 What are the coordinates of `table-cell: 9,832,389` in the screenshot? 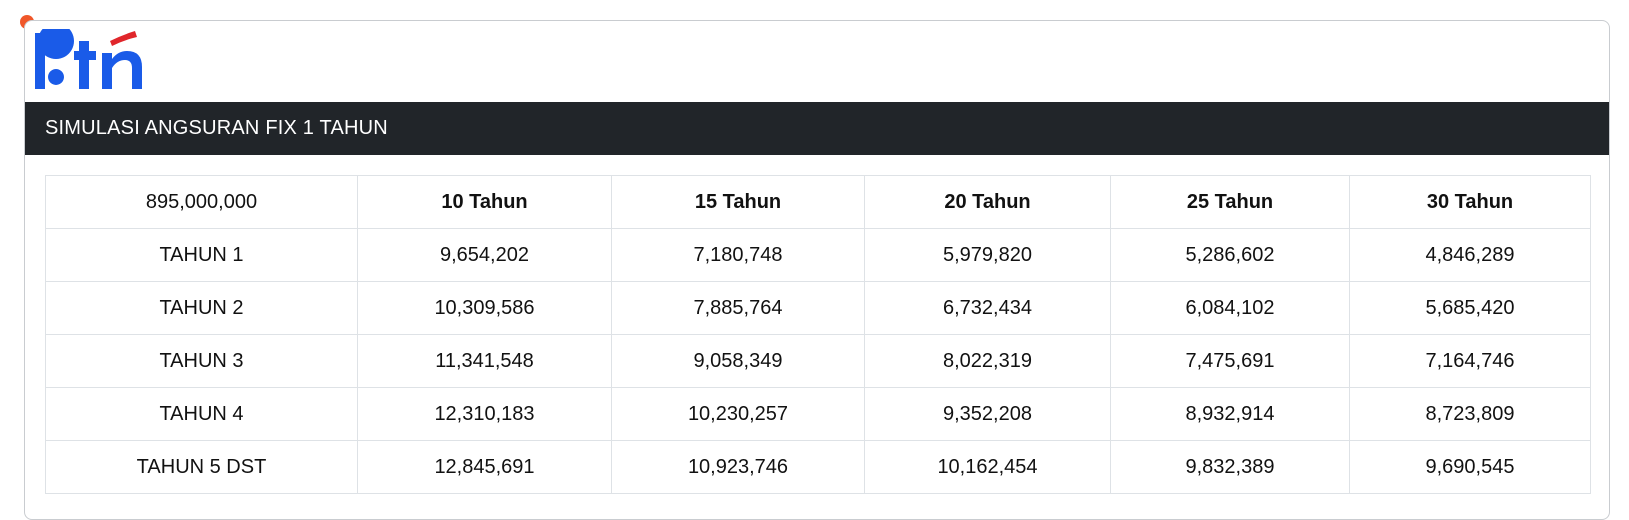 It's located at (1230, 467).